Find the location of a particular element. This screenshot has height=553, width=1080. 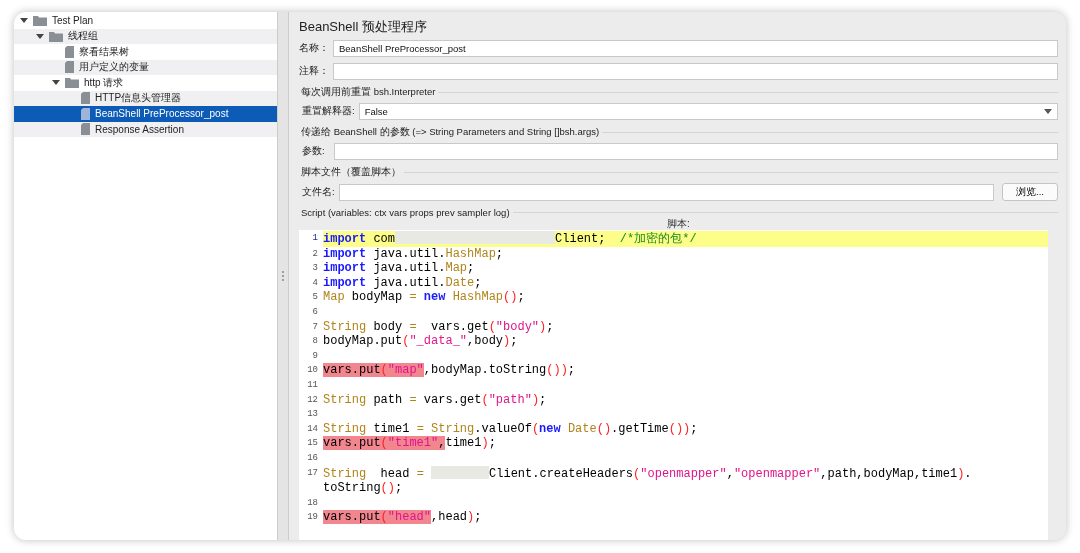

panel-title: BeanShell 预处理程序 is located at coordinates (363, 27).